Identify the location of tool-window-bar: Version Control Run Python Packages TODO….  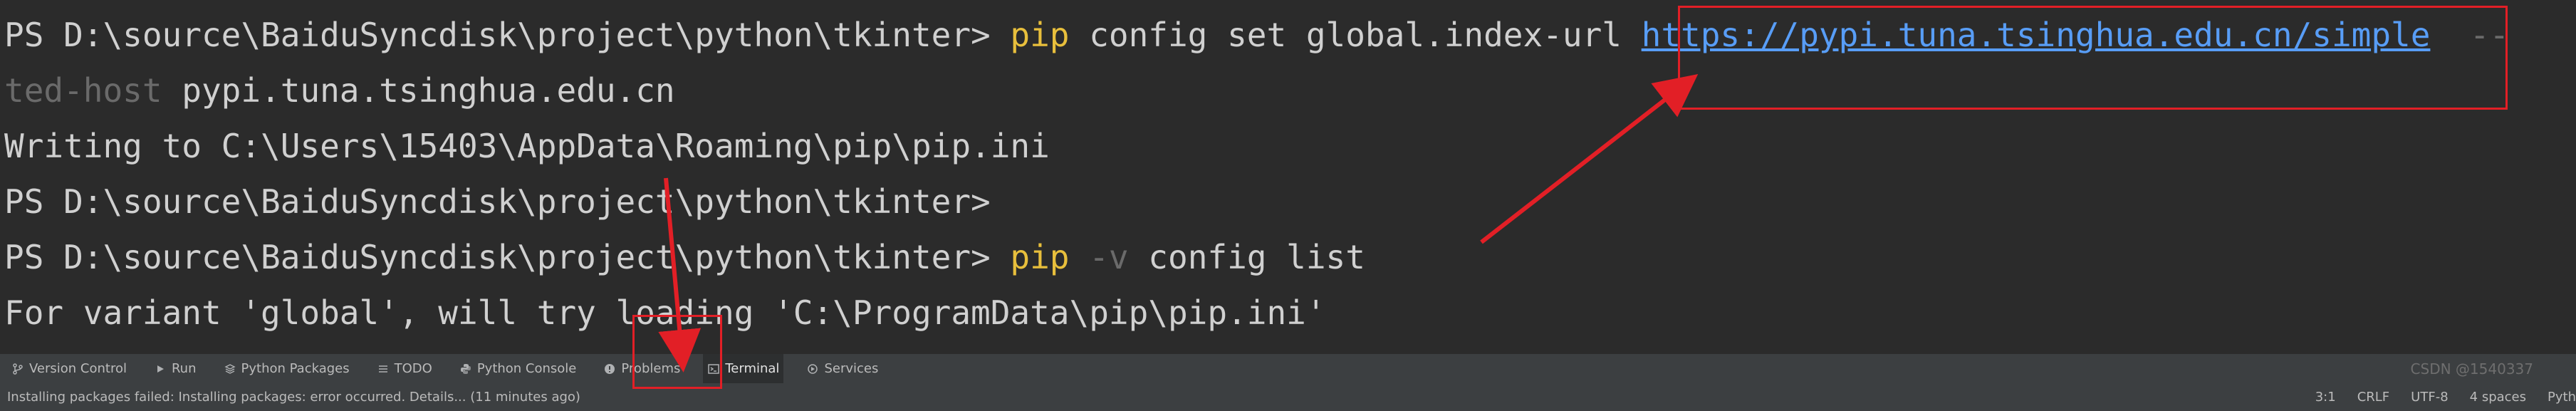
(1288, 368).